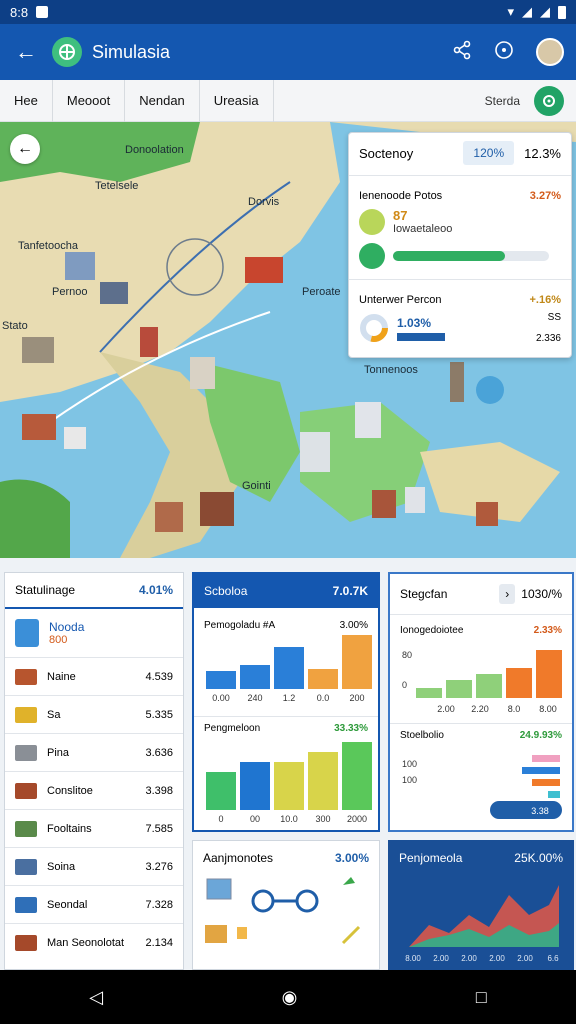 The width and height of the screenshot is (576, 1024). Describe the element at coordinates (42, 12) in the screenshot. I see `notification-icon` at that location.